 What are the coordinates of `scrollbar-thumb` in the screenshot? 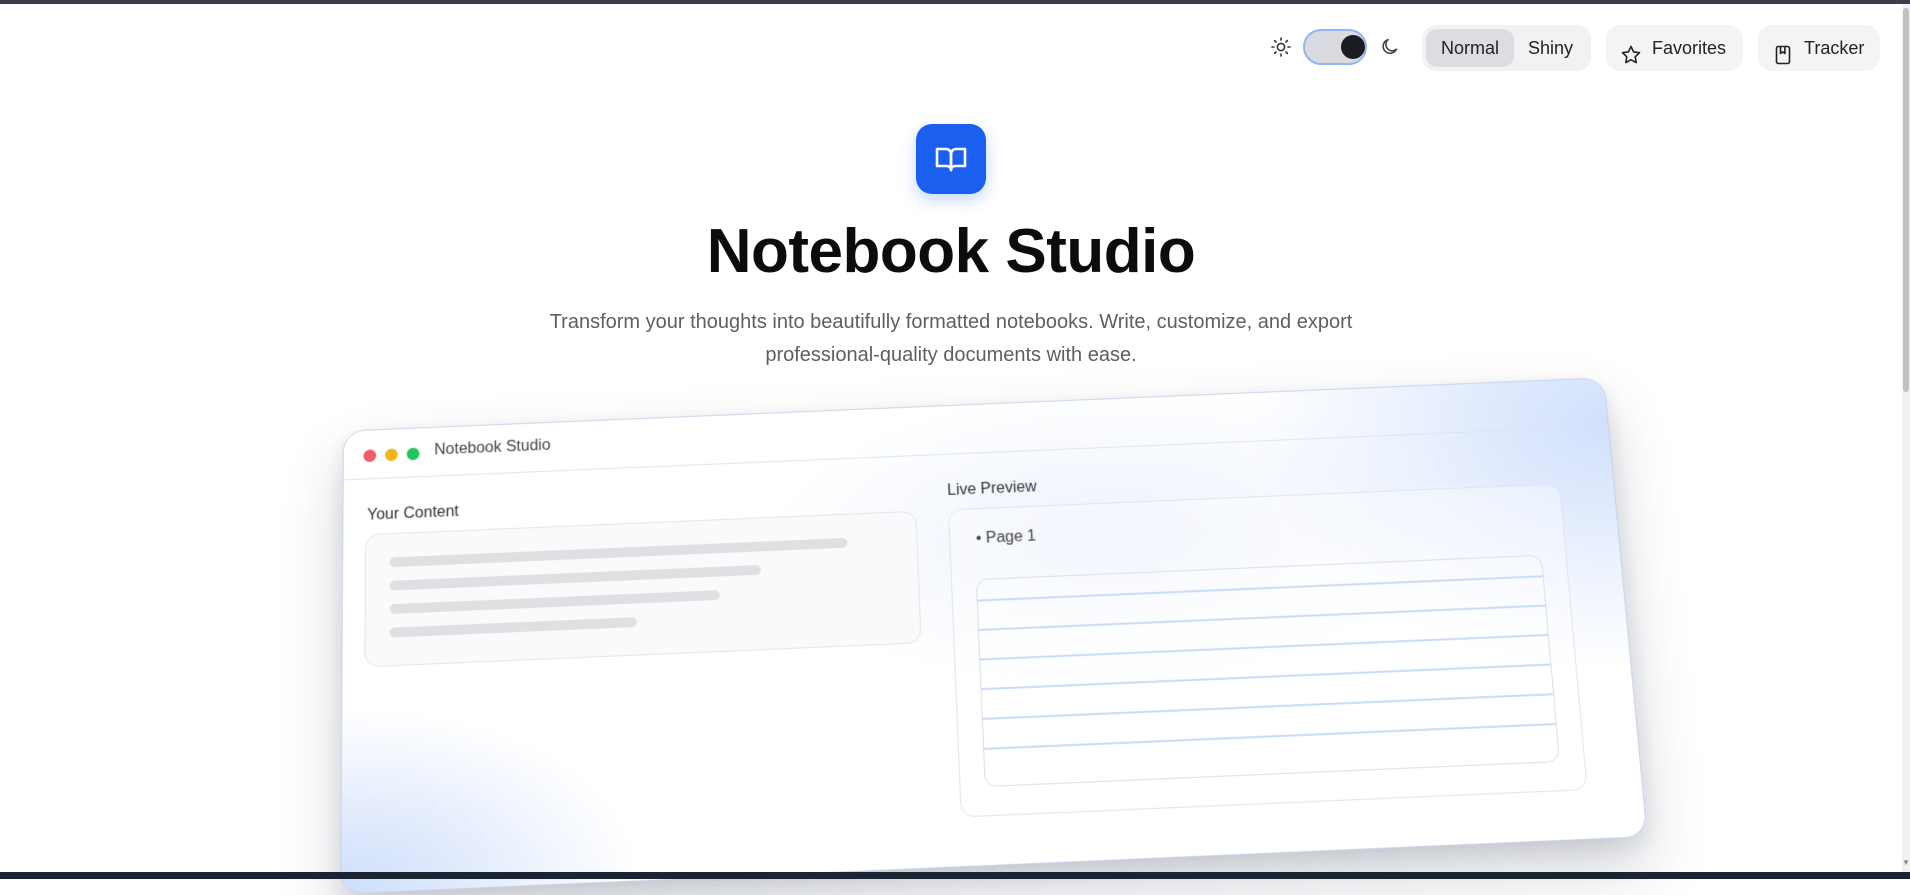 It's located at (1906, 200).